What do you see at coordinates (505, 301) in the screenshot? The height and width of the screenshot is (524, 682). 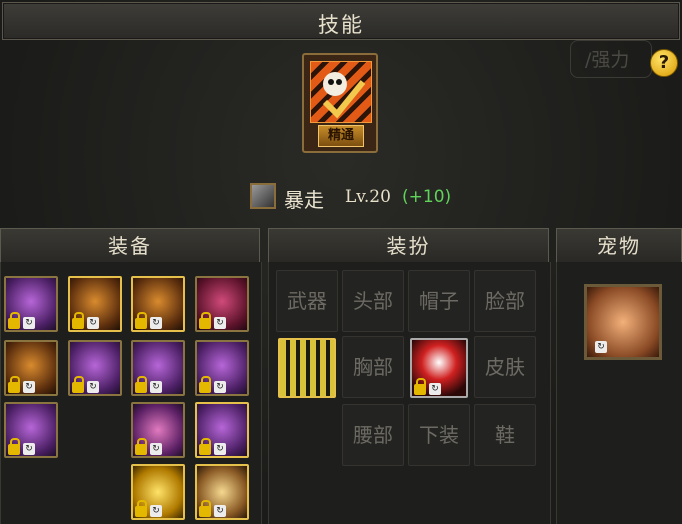 I see `avatar-slot-face: 脸部` at bounding box center [505, 301].